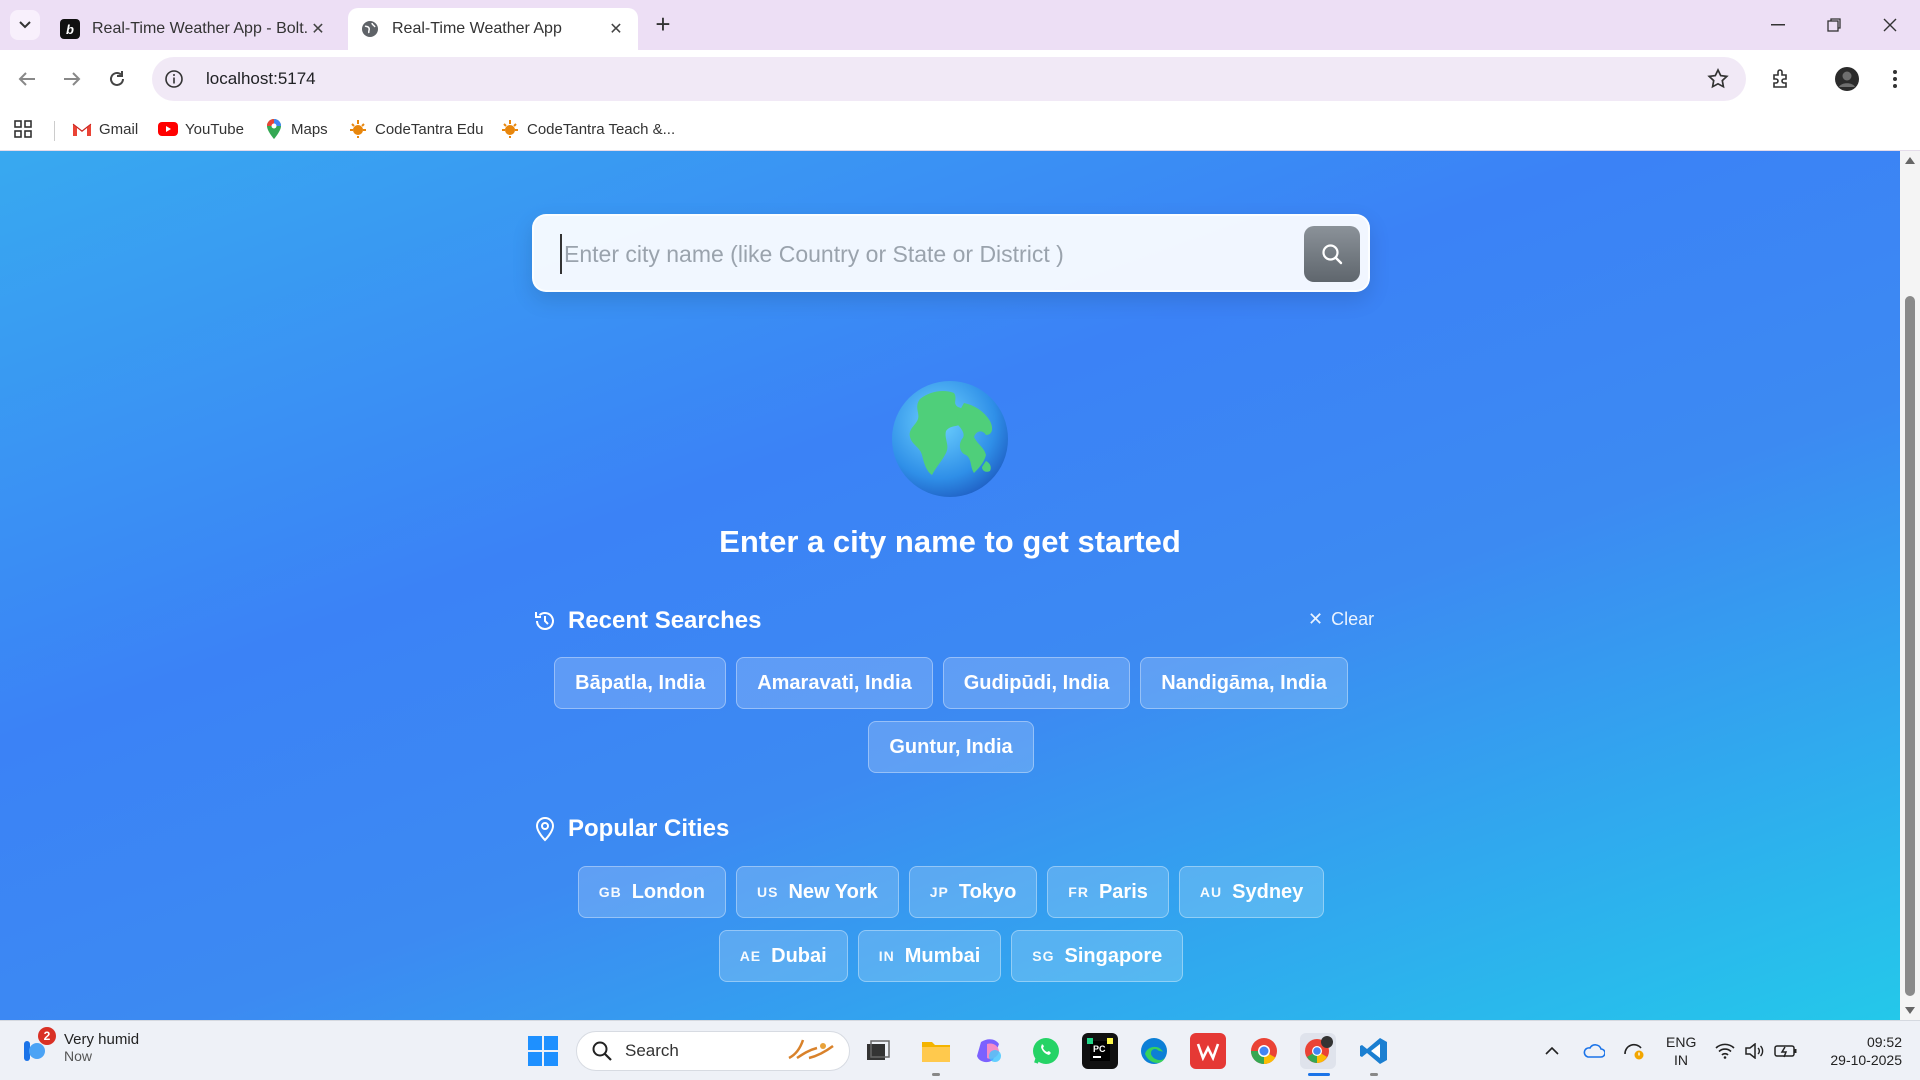  What do you see at coordinates (651, 892) in the screenshot?
I see `popular-city-chip: GB London` at bounding box center [651, 892].